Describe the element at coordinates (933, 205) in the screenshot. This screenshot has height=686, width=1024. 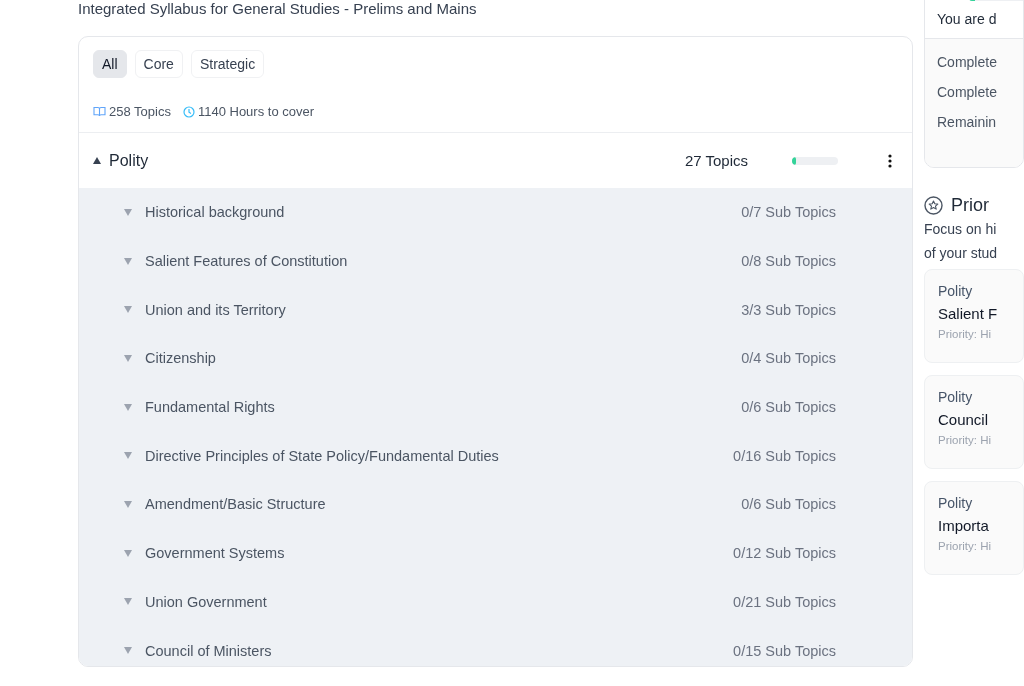
I see `star-badge-icon` at that location.